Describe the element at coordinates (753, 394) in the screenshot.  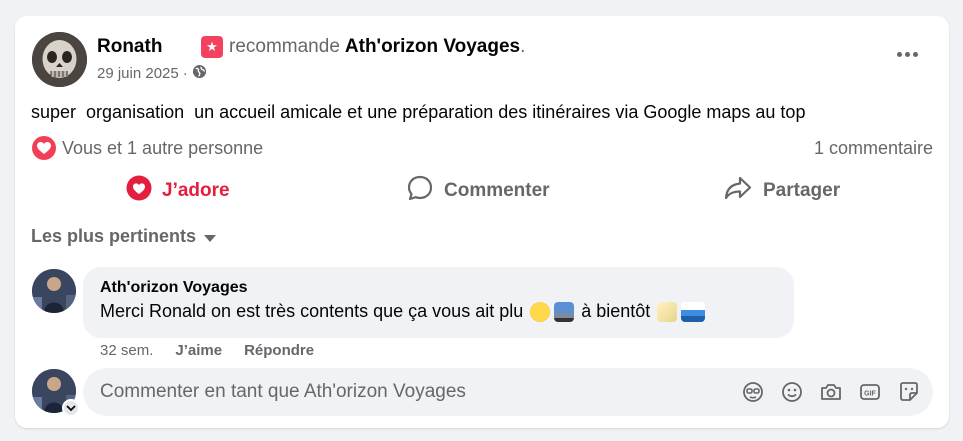
I see `avatar-sticker-icon` at that location.